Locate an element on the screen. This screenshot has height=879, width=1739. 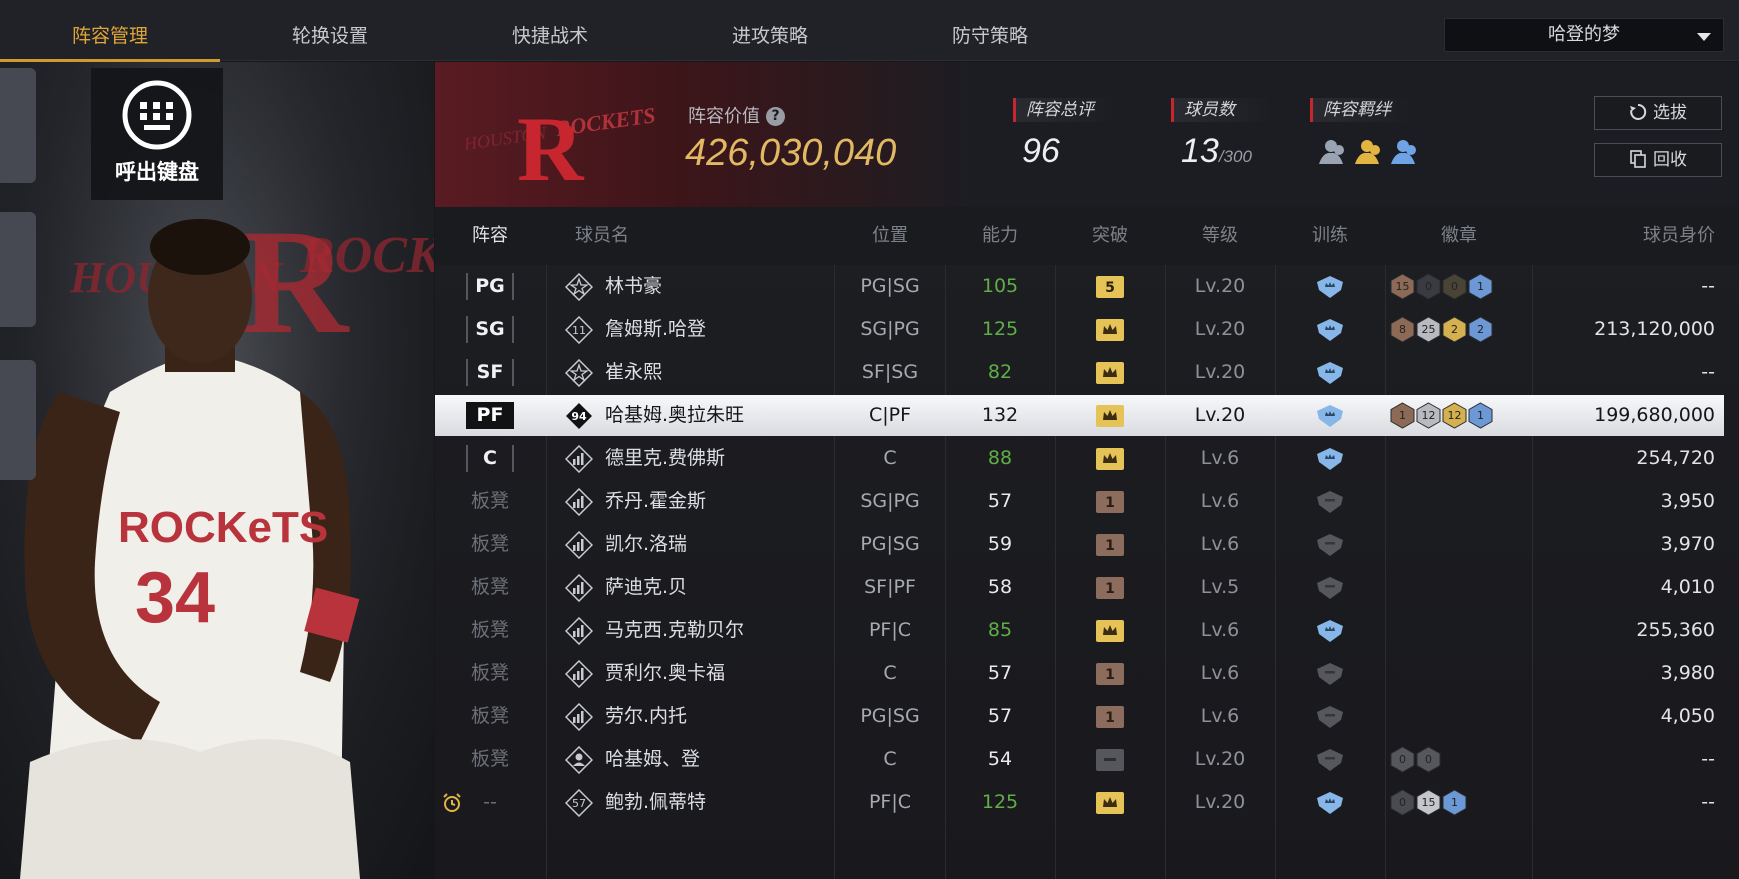
table-row: 板凳 凯尔.洛瑞 PG|SG 59 1 Lv.6 3,970 is located at coordinates (1087, 544).